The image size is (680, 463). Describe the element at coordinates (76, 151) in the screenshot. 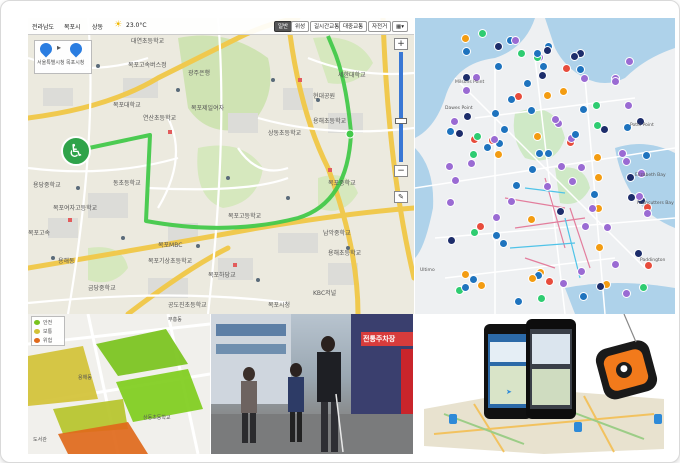

I see `wheelchair-icon: ♿` at that location.